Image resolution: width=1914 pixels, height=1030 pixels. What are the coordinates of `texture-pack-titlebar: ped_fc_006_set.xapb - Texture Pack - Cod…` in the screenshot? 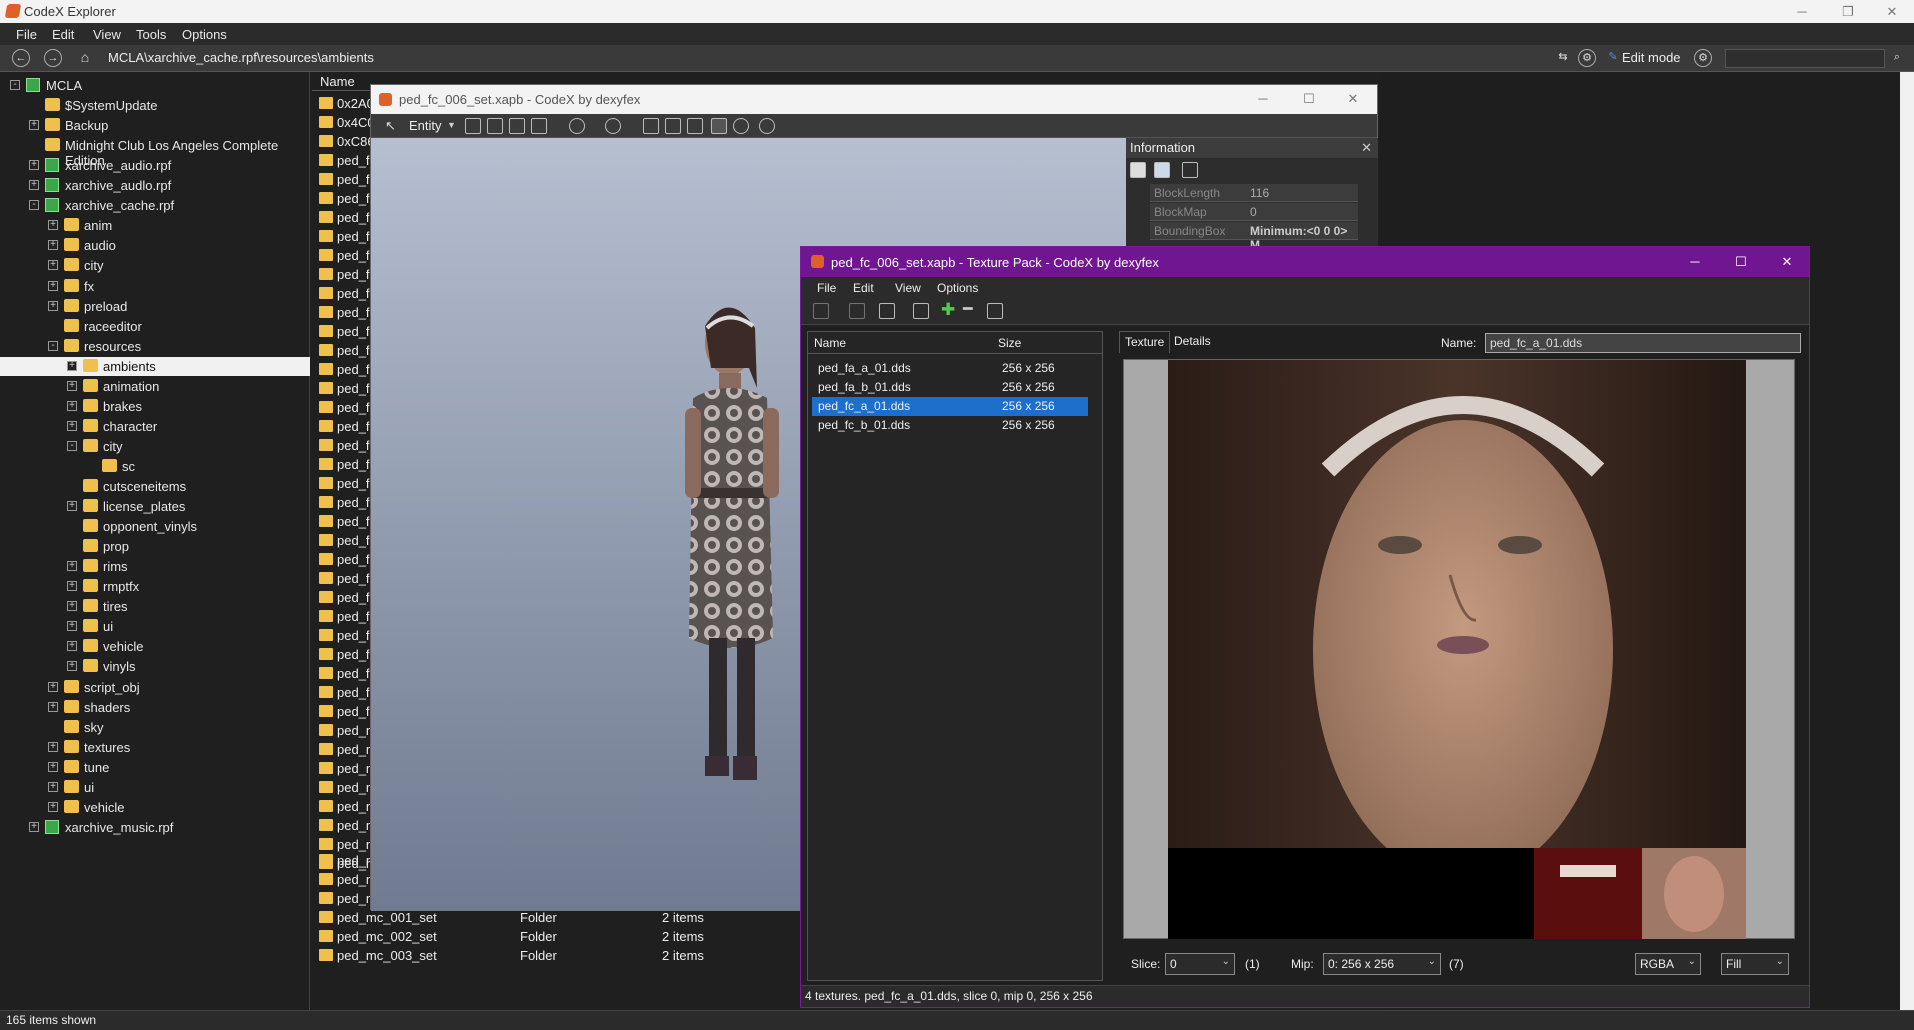 It's located at (1305, 262).